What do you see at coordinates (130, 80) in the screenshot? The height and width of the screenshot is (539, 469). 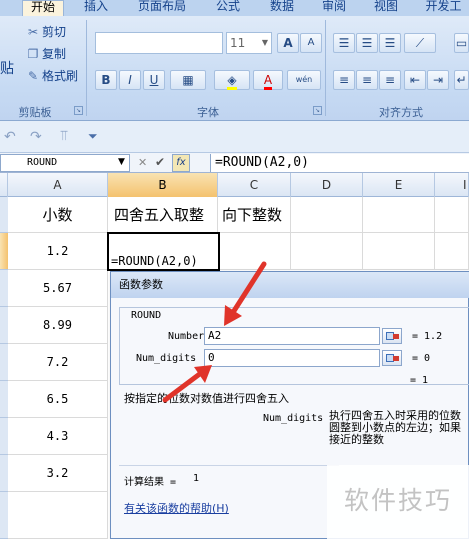 I see `italic-button: I` at bounding box center [130, 80].